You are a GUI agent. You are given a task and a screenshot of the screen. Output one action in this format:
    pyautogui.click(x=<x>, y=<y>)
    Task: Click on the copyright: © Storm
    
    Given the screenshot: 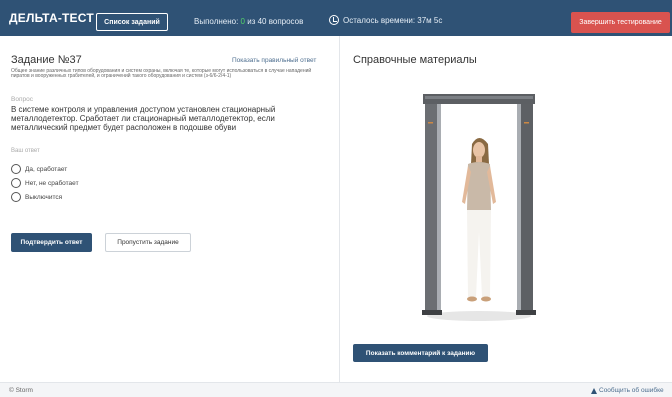 What is the action you would take?
    pyautogui.click(x=21, y=390)
    